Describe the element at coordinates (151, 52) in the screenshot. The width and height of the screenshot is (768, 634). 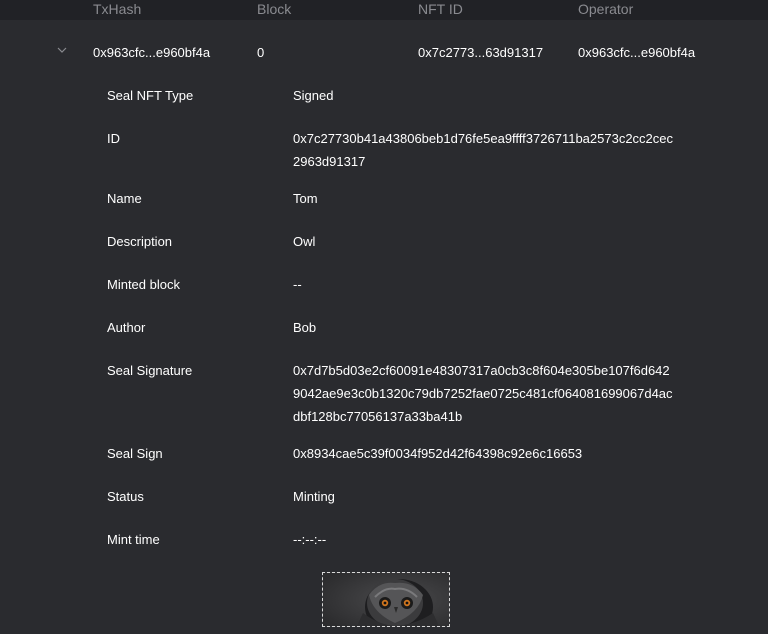
I see `cell-txhash: 0x963cfc...e960bf4a` at that location.